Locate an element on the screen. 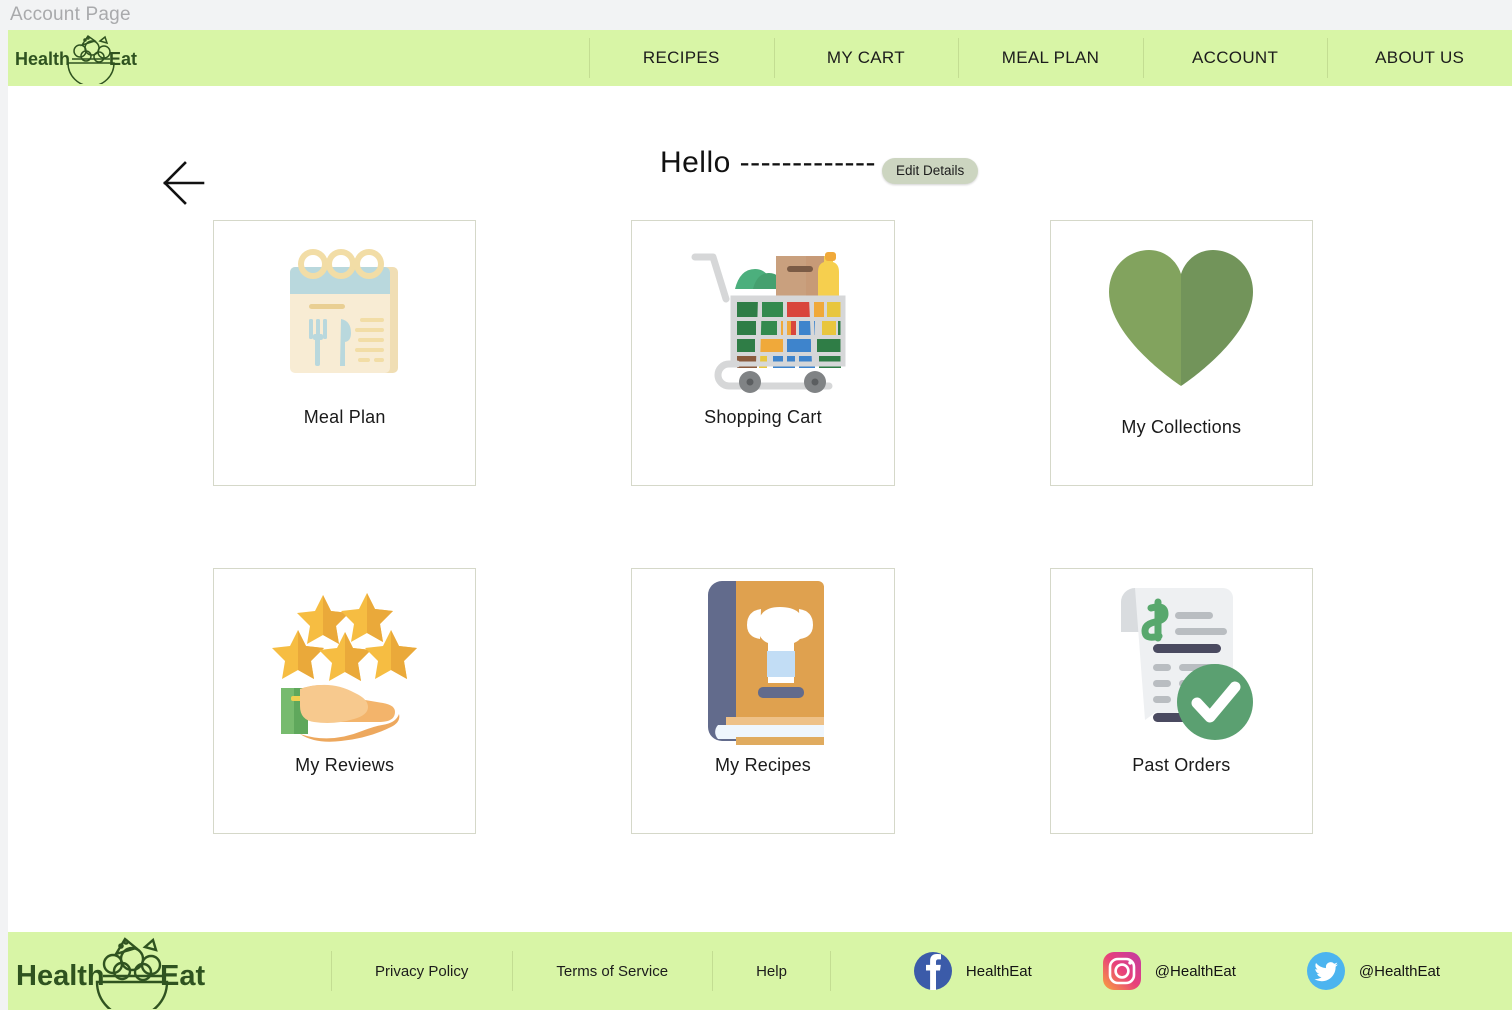  left-arrow-icon is located at coordinates (184, 183).